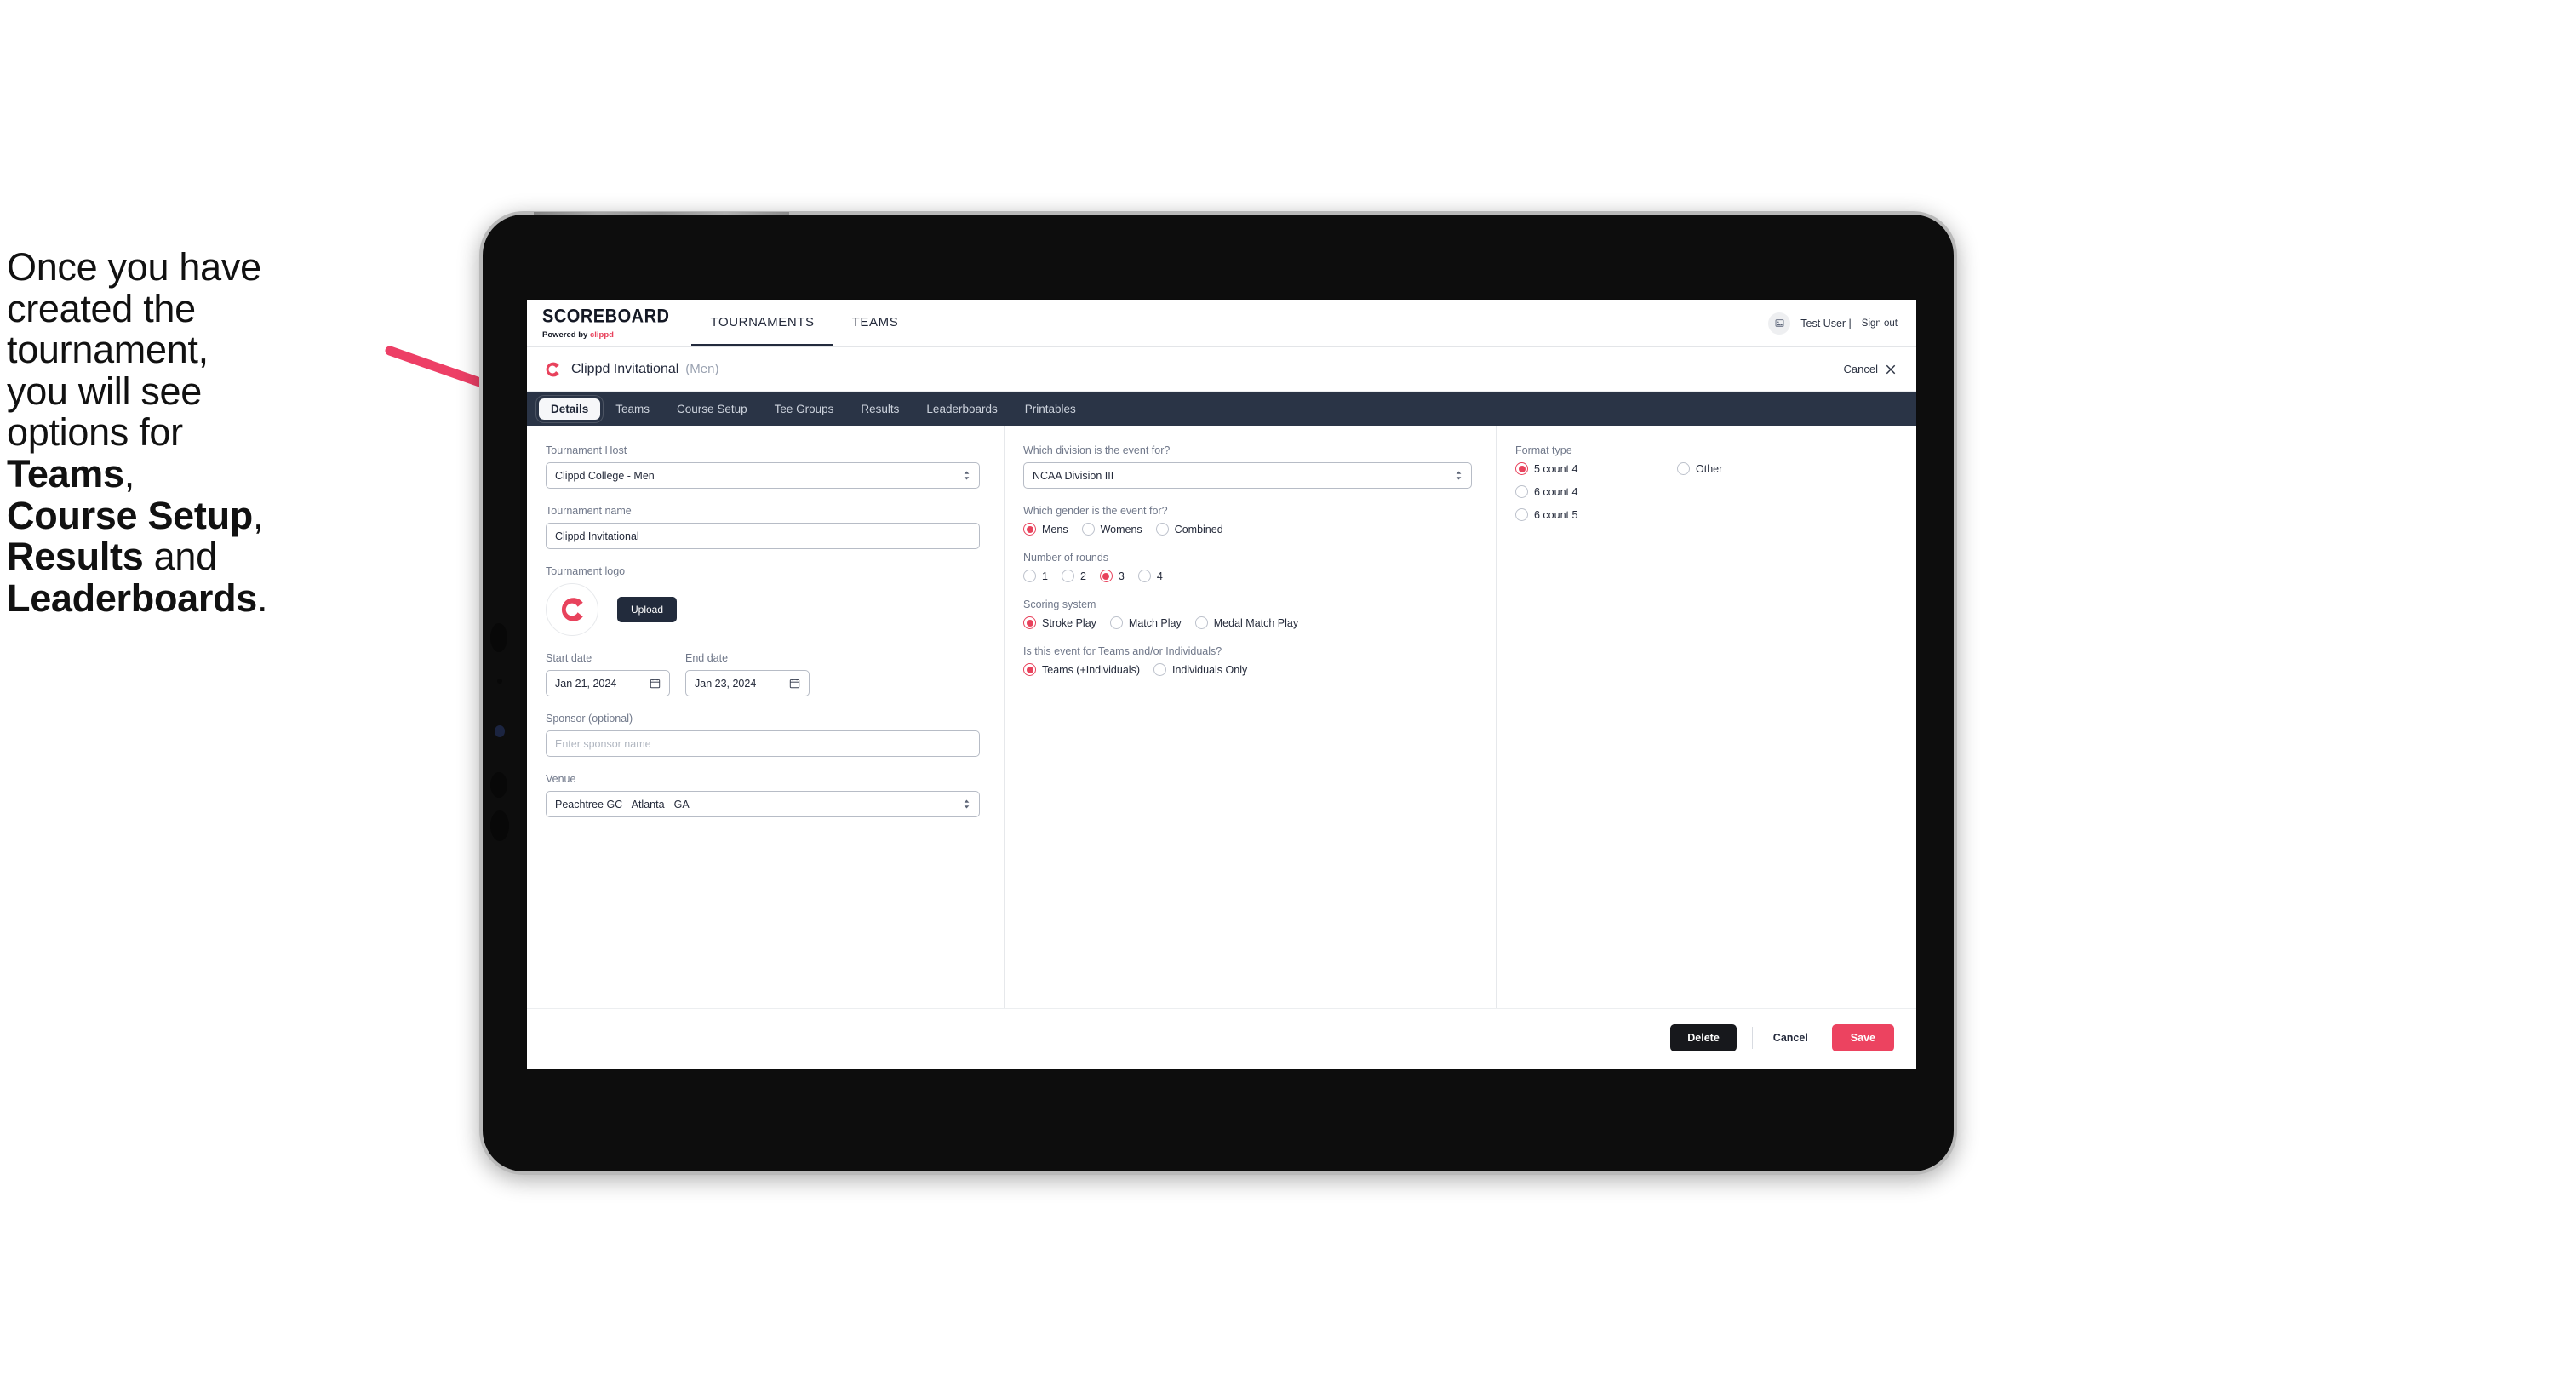 The height and width of the screenshot is (1386, 2576). I want to click on start-date-label: Start date, so click(569, 658).